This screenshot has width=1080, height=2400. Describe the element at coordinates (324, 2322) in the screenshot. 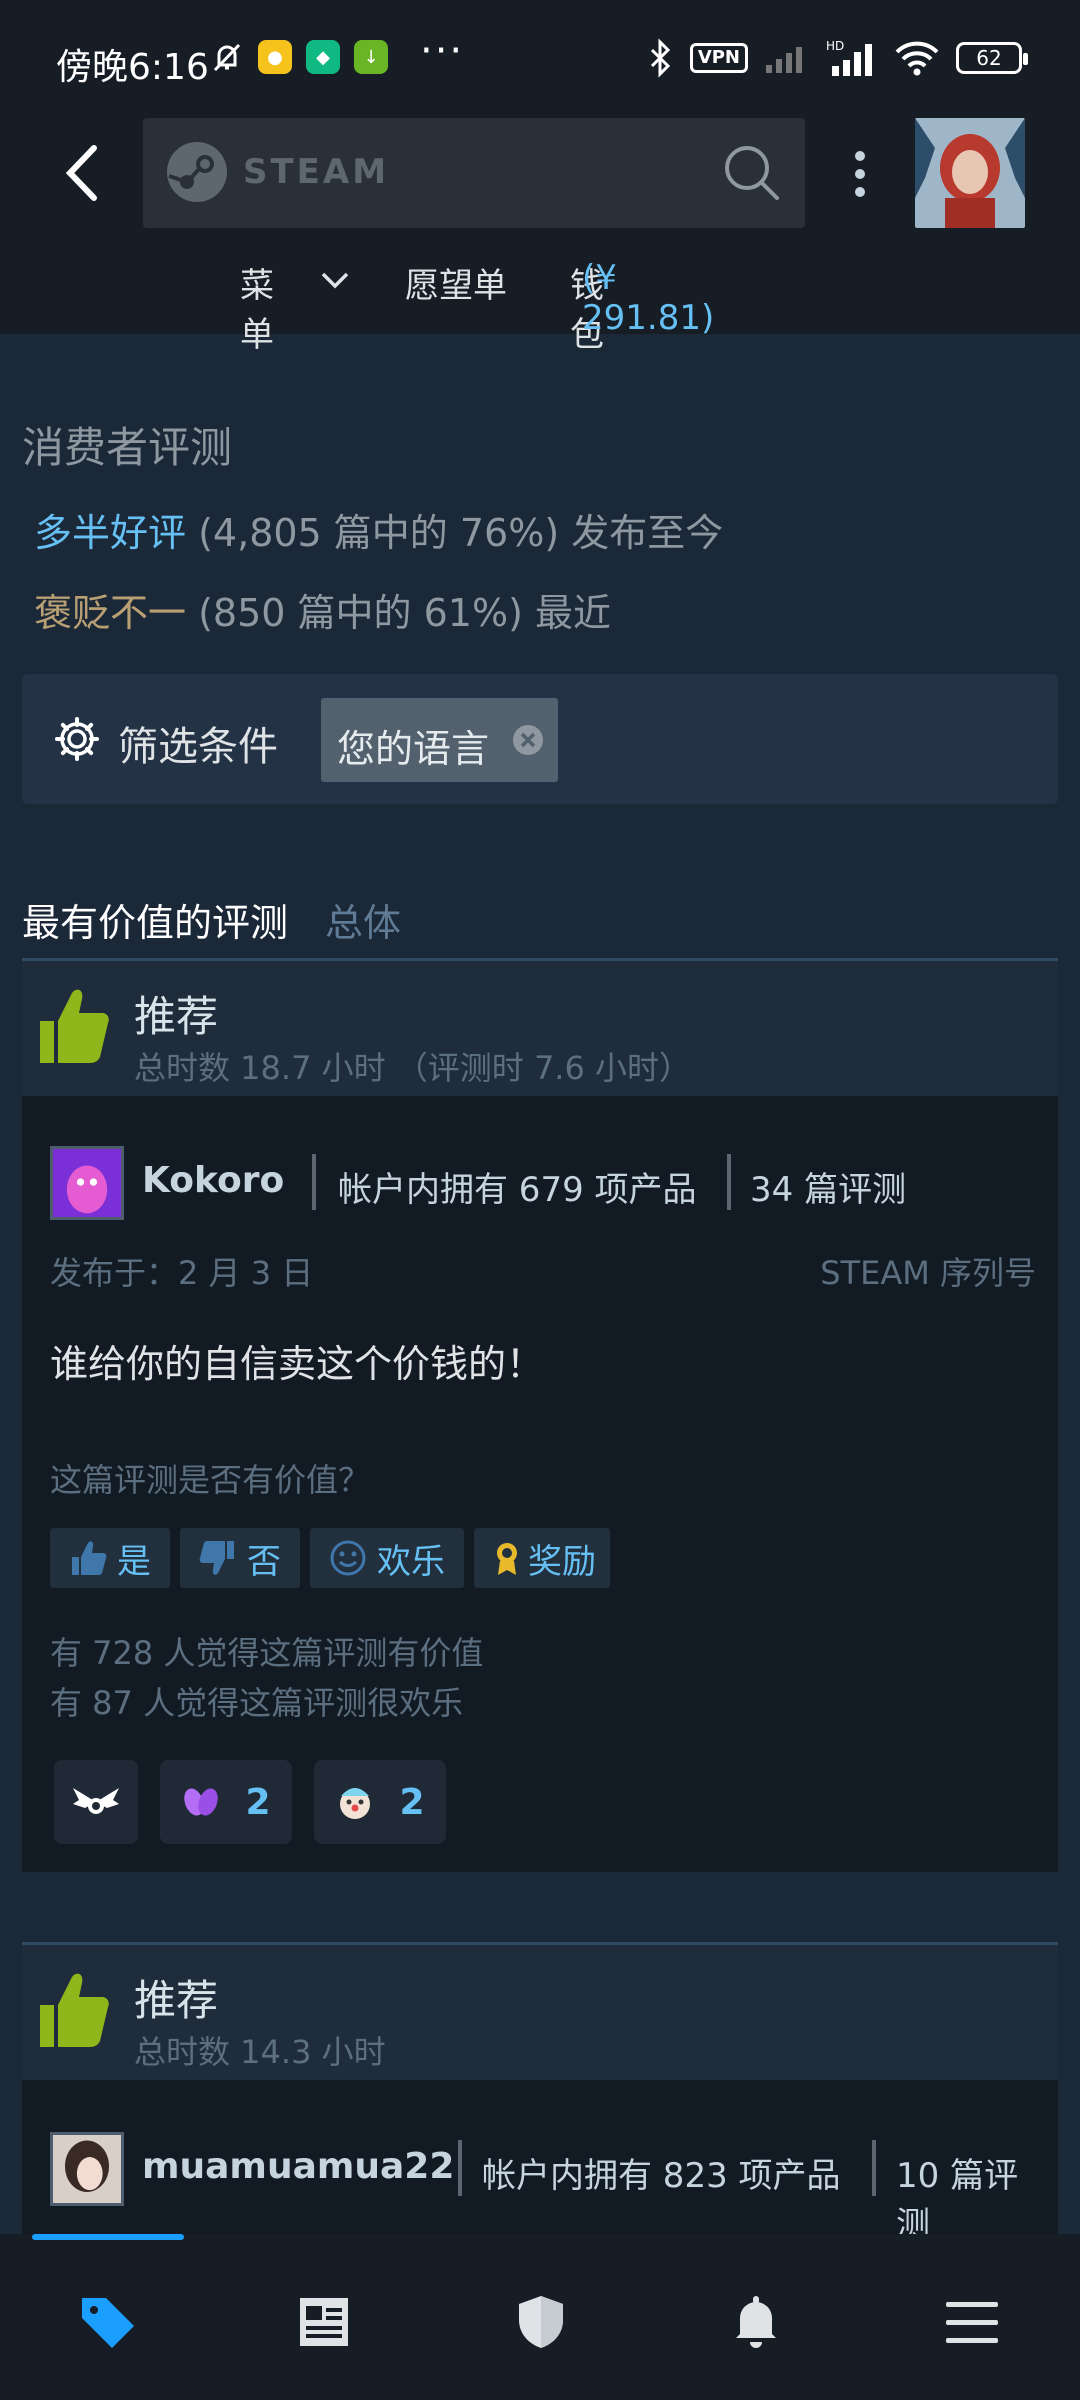

I see `news-icon` at that location.